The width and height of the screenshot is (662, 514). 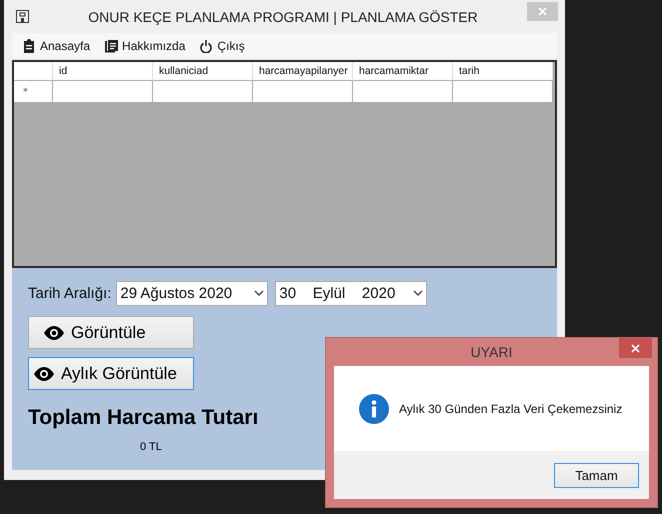 What do you see at coordinates (111, 45) in the screenshot?
I see `document-icon` at bounding box center [111, 45].